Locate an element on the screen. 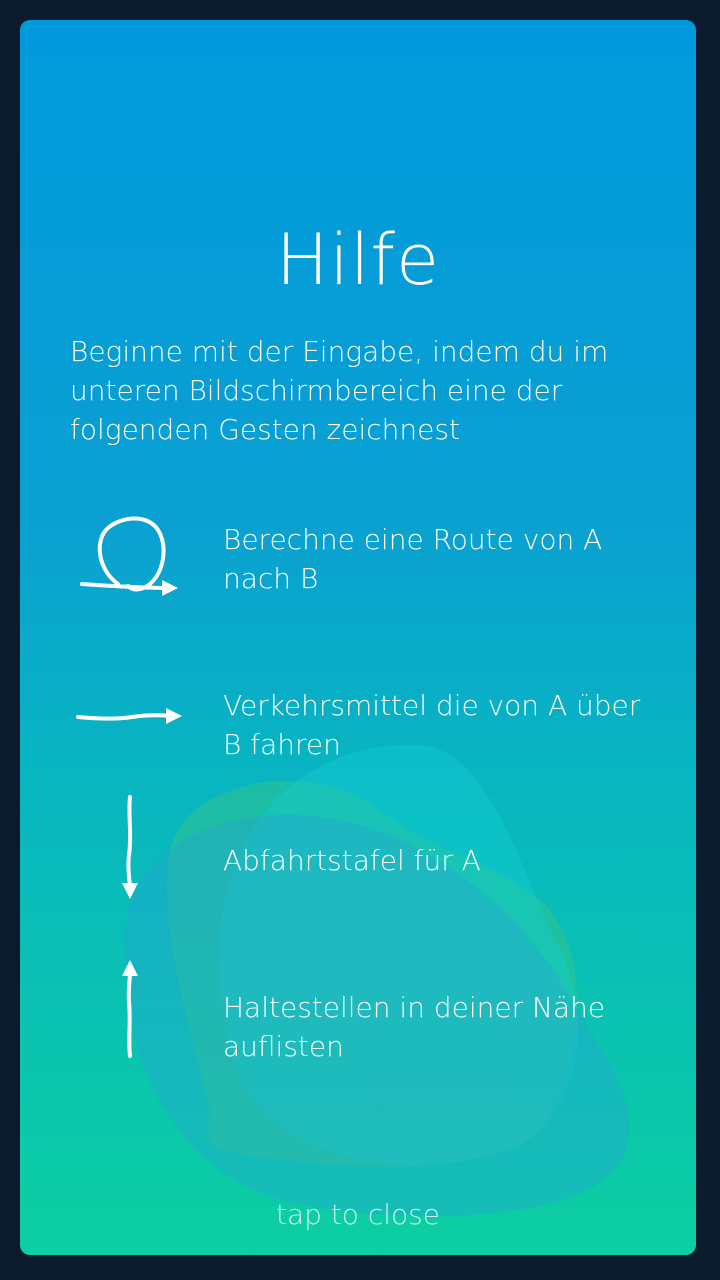 The image size is (720, 1280). right-arrow-gesture-icon is located at coordinates (129, 716).